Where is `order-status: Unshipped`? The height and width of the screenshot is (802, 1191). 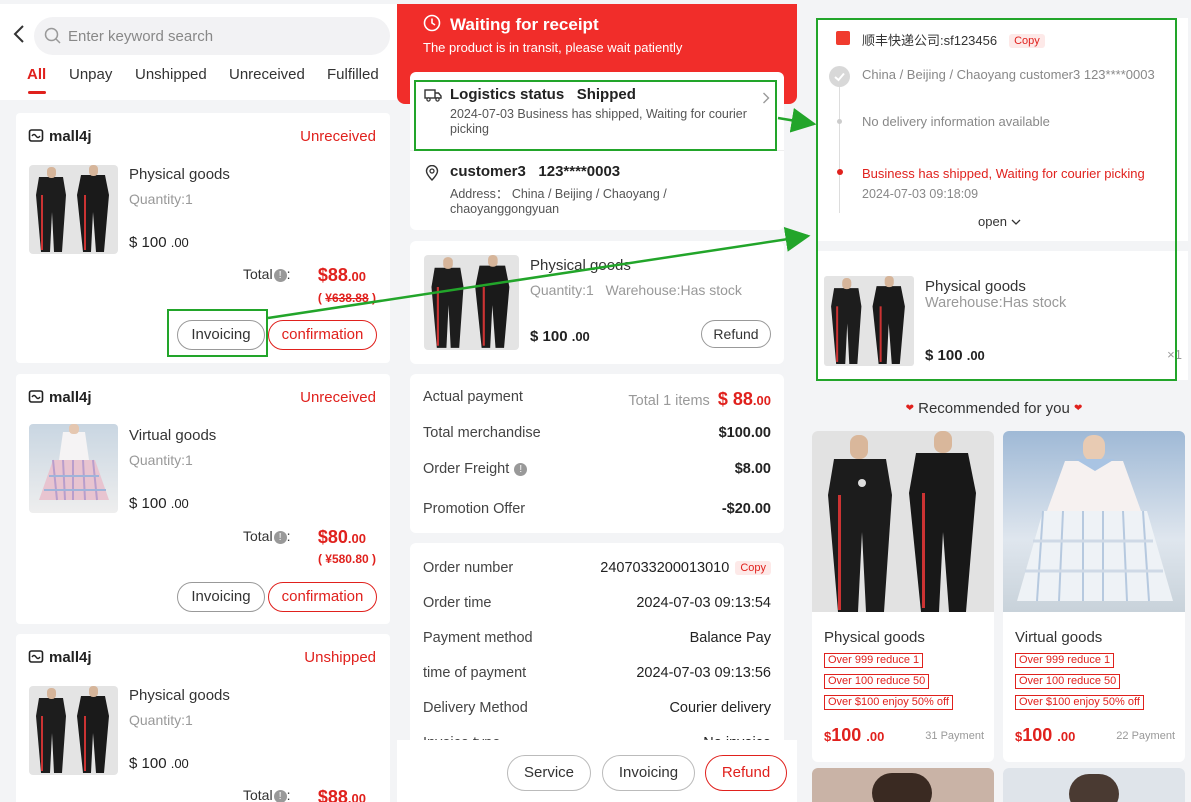
order-status: Unshipped is located at coordinates (340, 657).